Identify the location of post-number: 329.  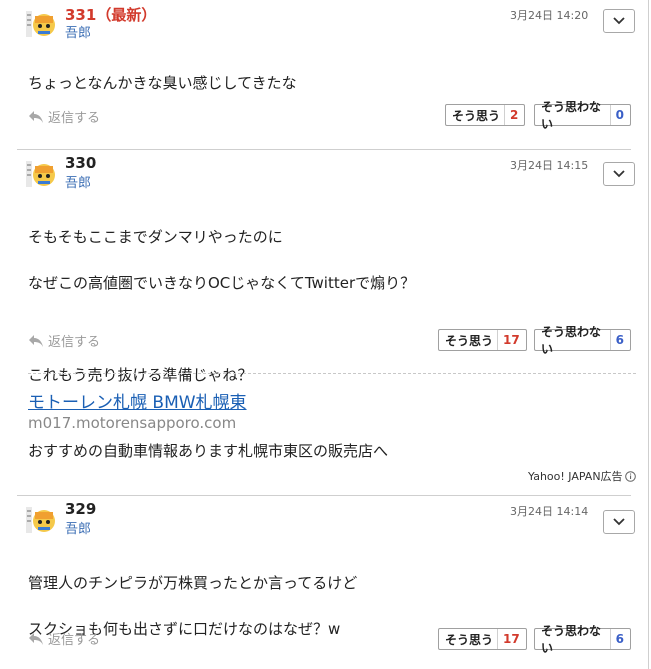
(81, 509).